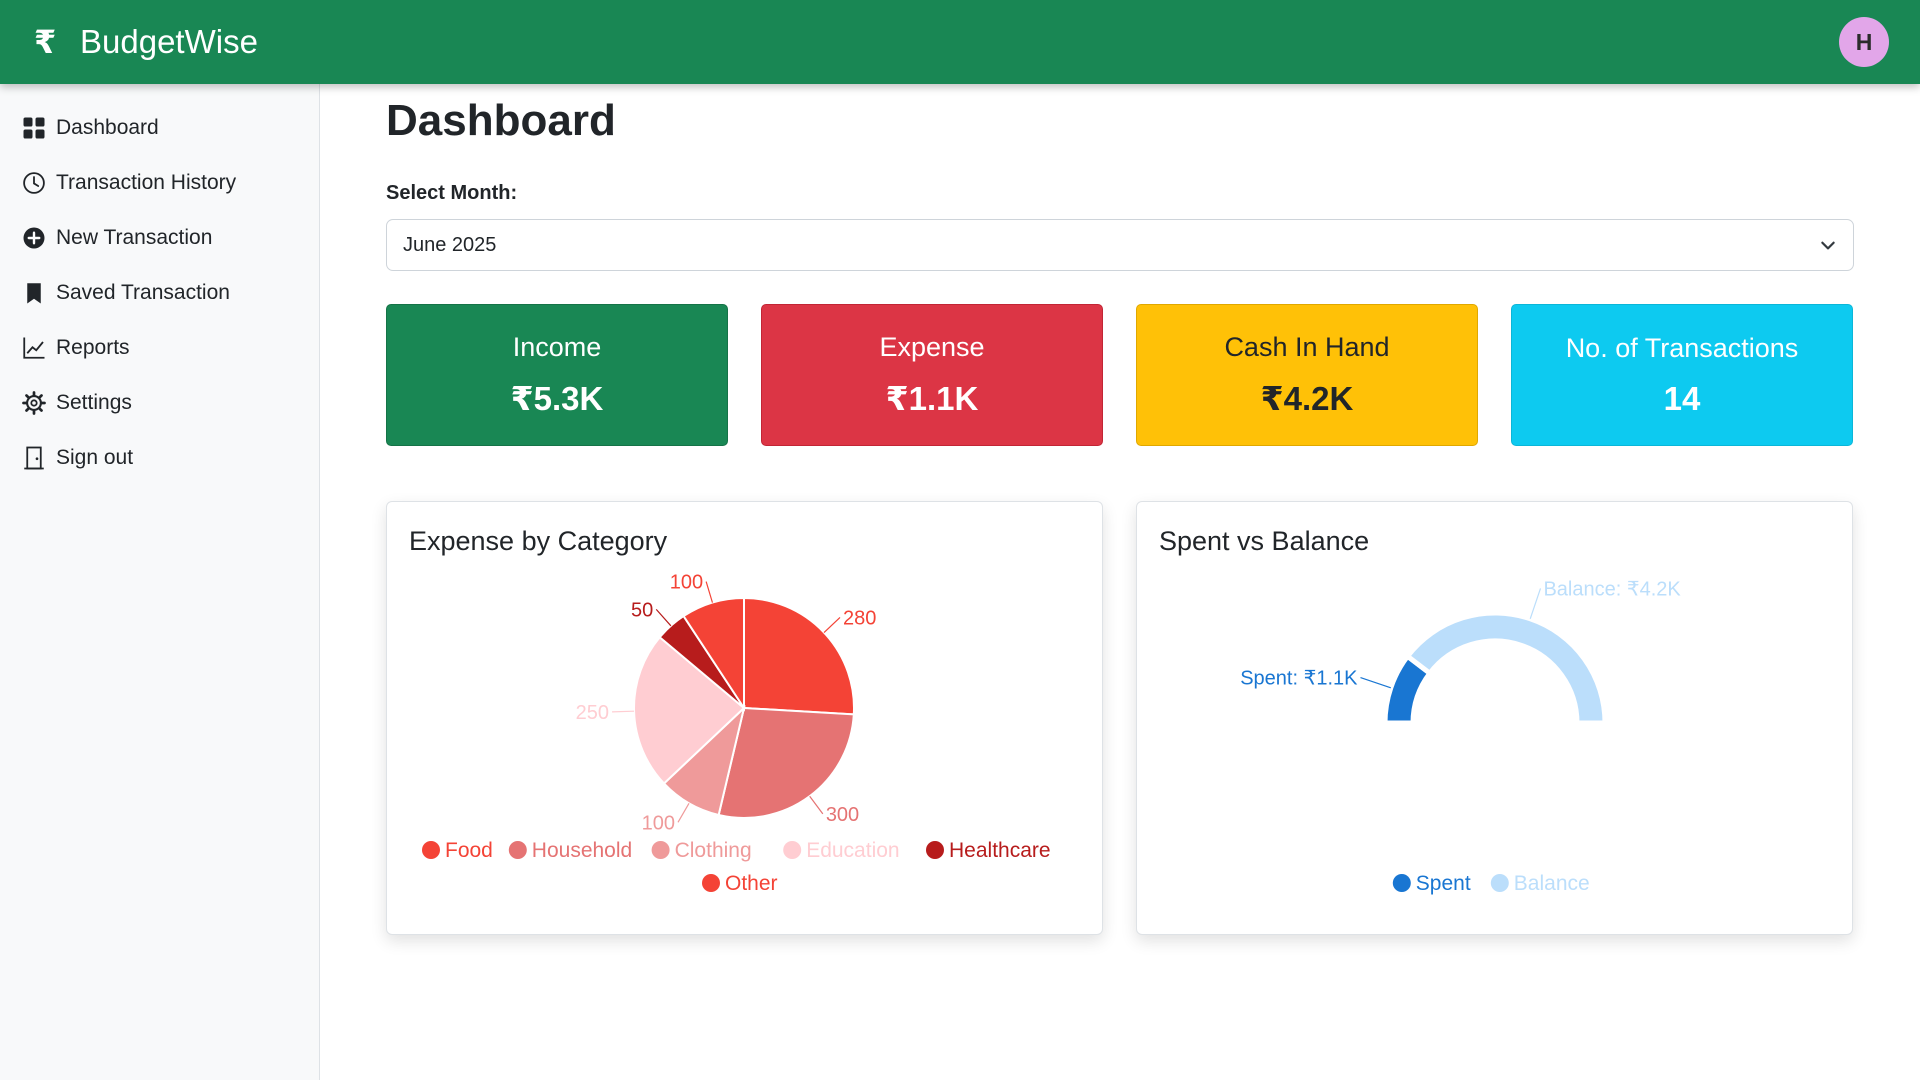 The image size is (1920, 1080). Describe the element at coordinates (1120, 245) in the screenshot. I see `month-select: June 2025` at that location.